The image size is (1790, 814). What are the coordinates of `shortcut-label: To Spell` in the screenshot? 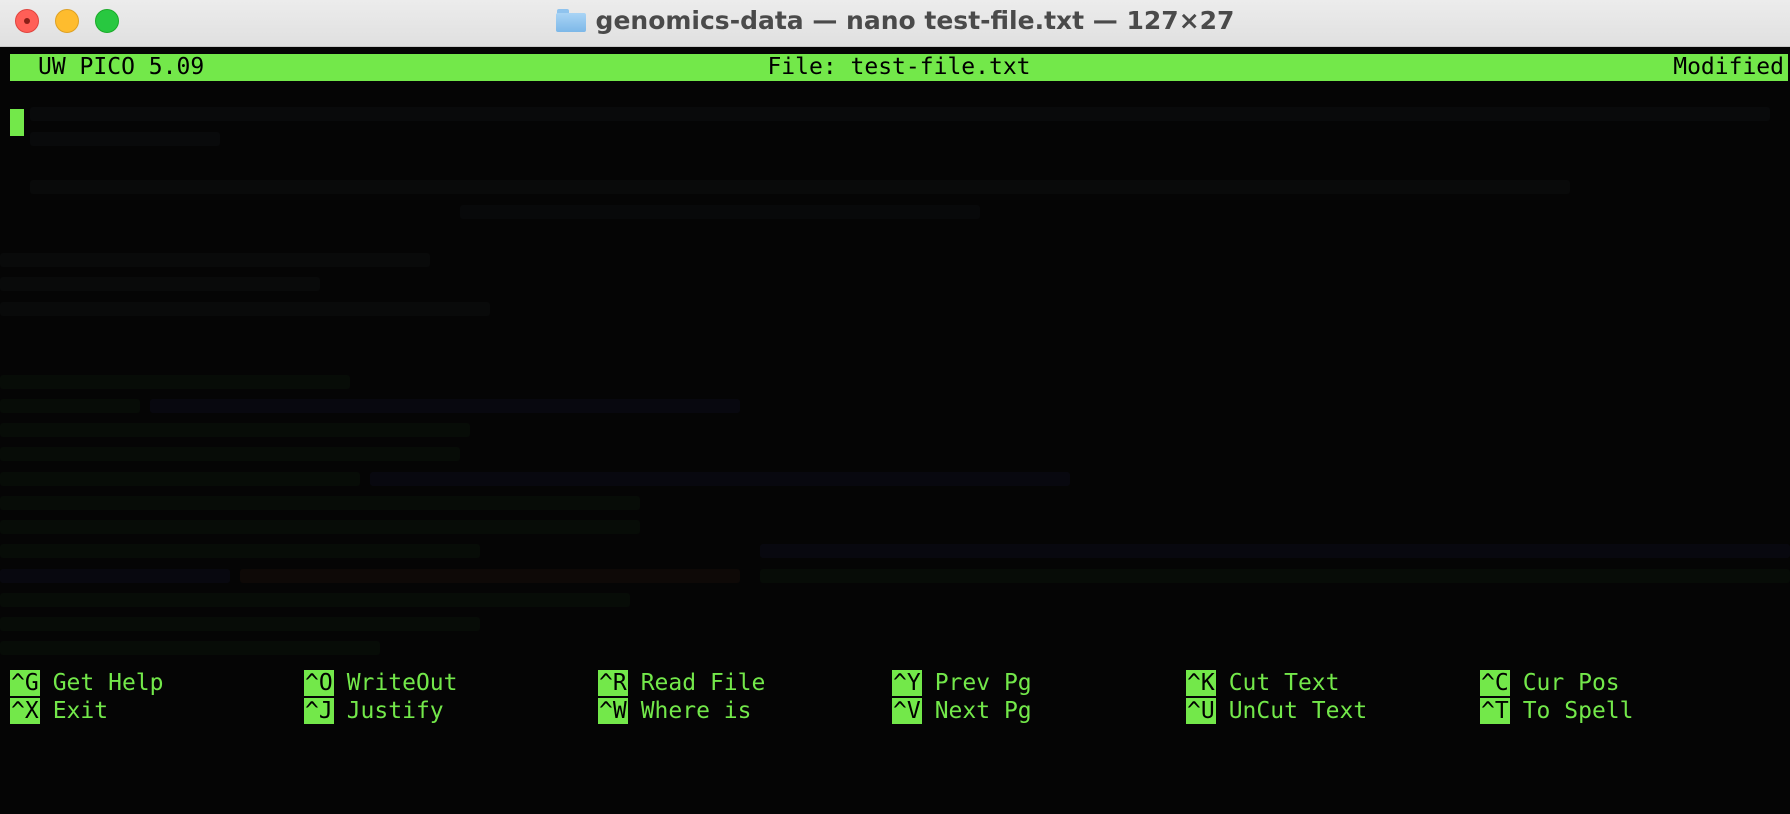 It's located at (1578, 711).